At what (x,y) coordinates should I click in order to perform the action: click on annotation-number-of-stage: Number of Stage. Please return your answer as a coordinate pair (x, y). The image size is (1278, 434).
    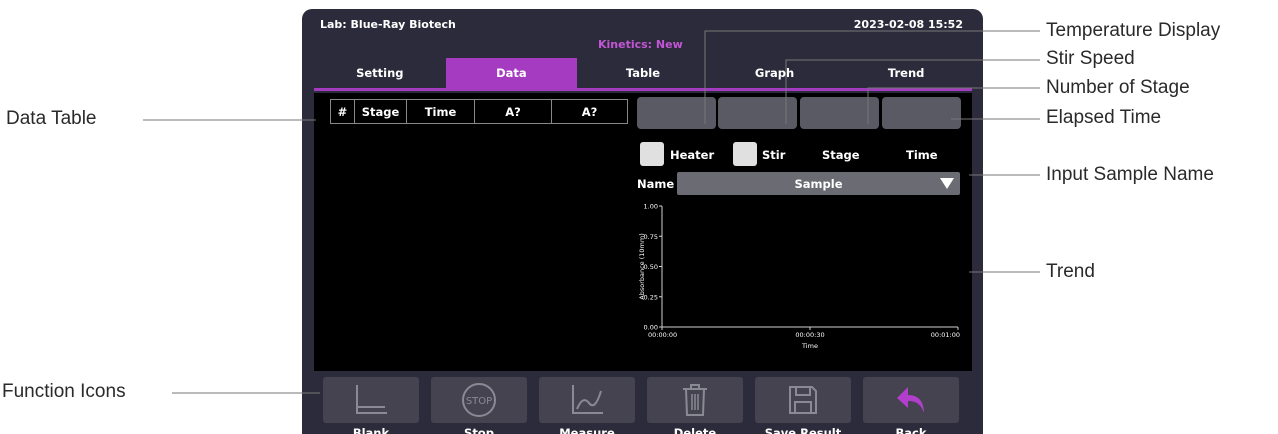
    Looking at the image, I should click on (1118, 87).